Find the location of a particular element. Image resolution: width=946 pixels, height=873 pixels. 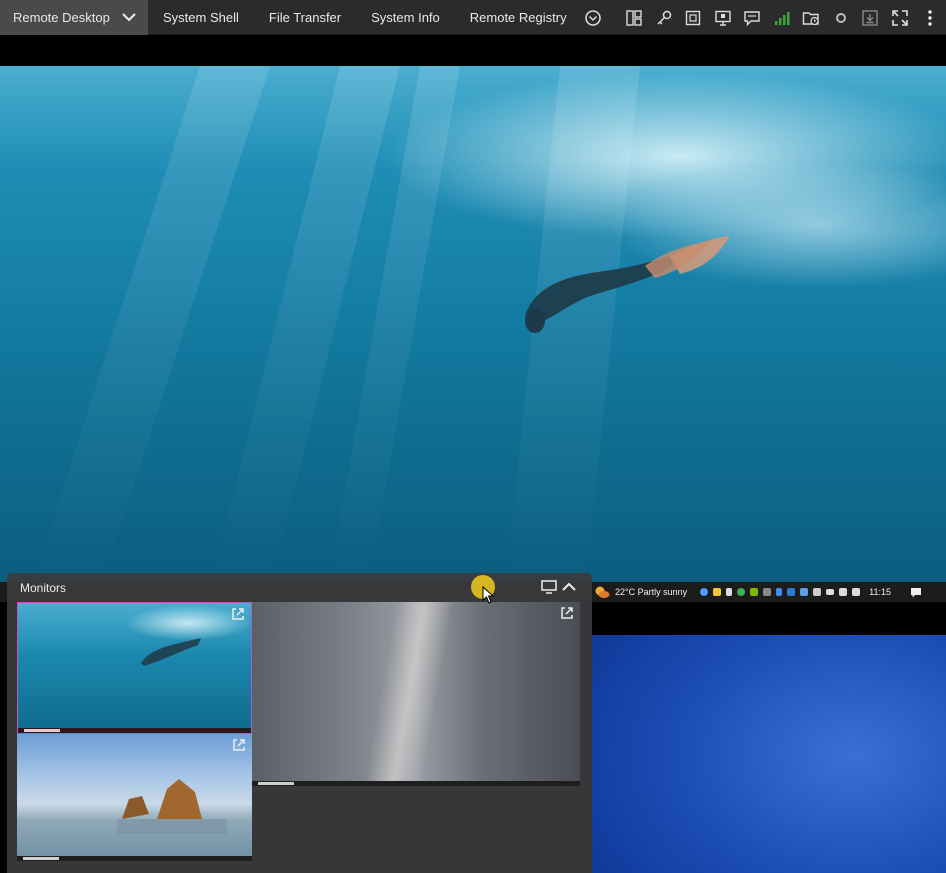

battery-icon is located at coordinates (830, 592).